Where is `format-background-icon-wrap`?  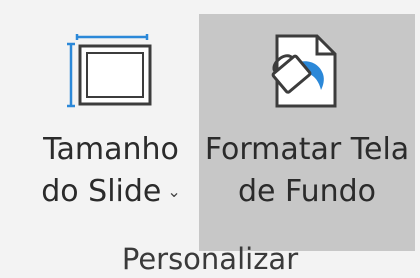 format-background-icon-wrap is located at coordinates (307, 71).